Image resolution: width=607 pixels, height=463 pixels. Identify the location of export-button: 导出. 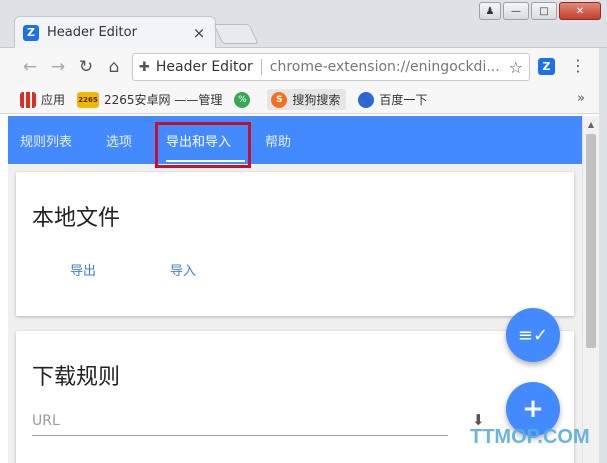
(83, 269).